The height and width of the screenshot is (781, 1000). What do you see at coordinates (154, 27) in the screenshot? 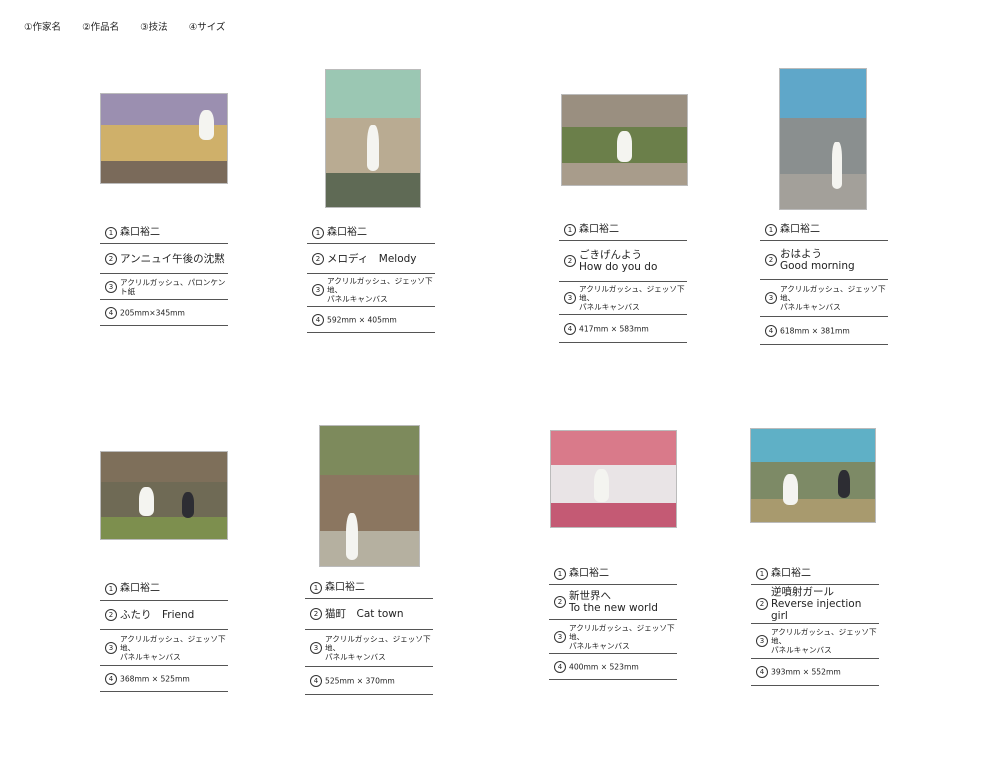
I see `legend-technique: ③技法` at bounding box center [154, 27].